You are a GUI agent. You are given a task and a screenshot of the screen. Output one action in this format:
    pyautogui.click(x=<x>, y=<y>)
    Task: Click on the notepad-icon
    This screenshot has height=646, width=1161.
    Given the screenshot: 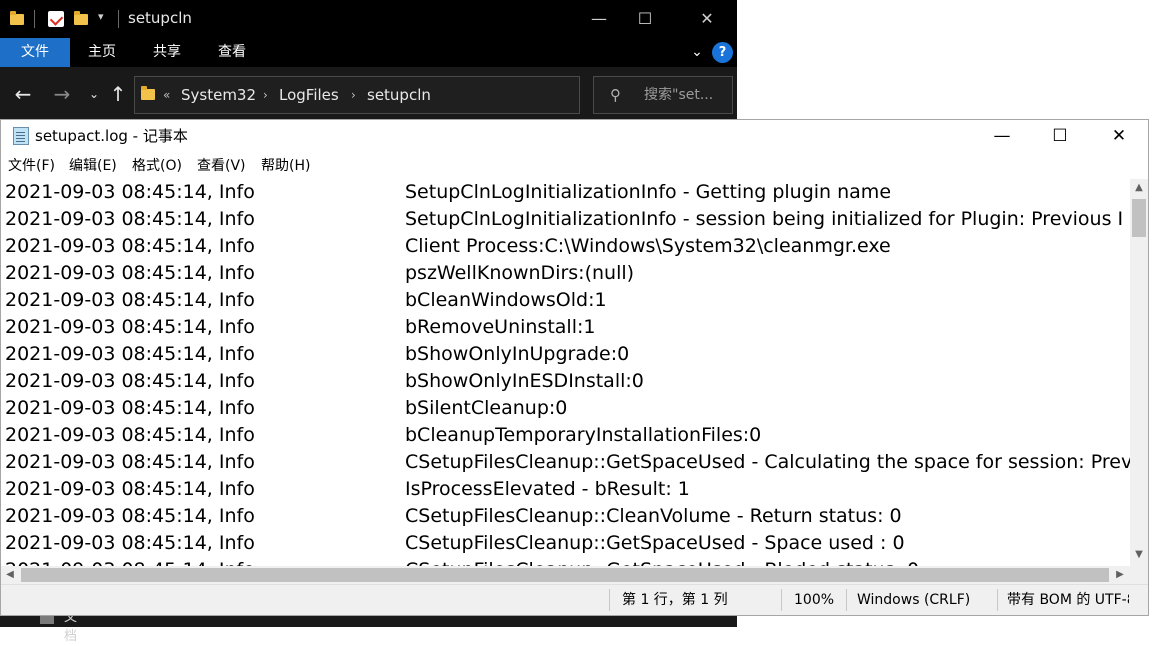 What is the action you would take?
    pyautogui.click(x=21, y=136)
    